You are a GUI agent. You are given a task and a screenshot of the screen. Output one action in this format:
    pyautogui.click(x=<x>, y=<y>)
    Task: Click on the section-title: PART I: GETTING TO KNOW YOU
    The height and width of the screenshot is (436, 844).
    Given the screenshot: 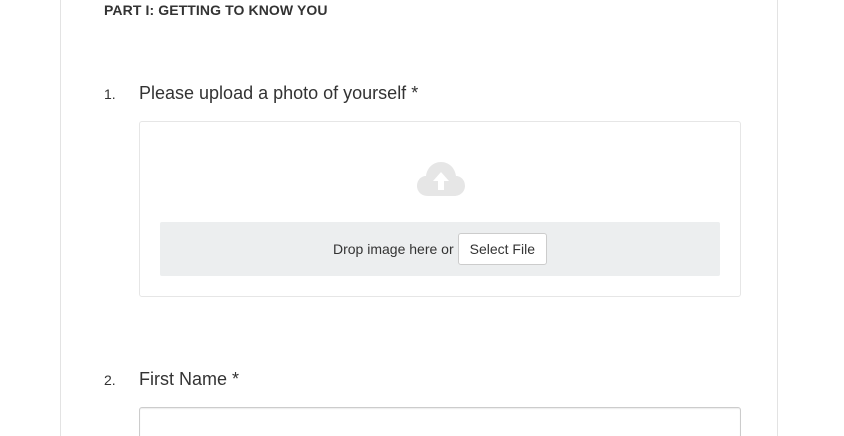 What is the action you would take?
    pyautogui.click(x=216, y=10)
    